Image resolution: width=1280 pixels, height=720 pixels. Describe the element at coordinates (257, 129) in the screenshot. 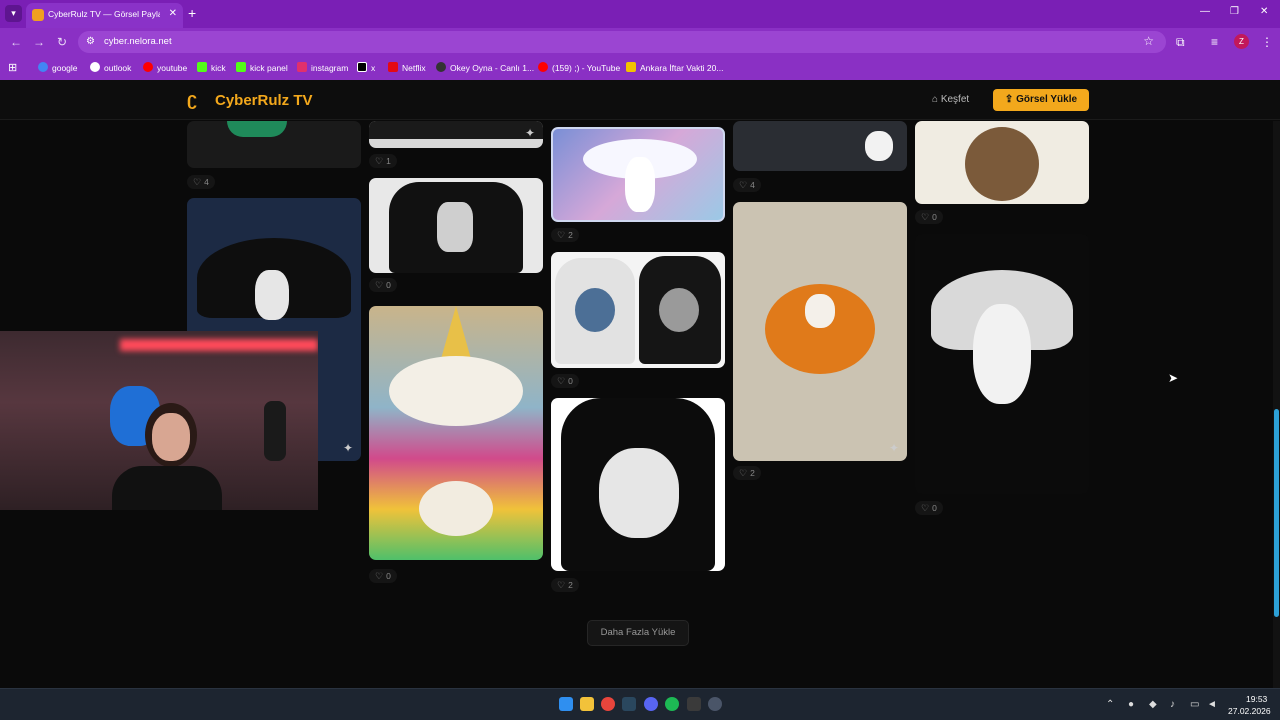

I see `image-serpent-patch` at that location.